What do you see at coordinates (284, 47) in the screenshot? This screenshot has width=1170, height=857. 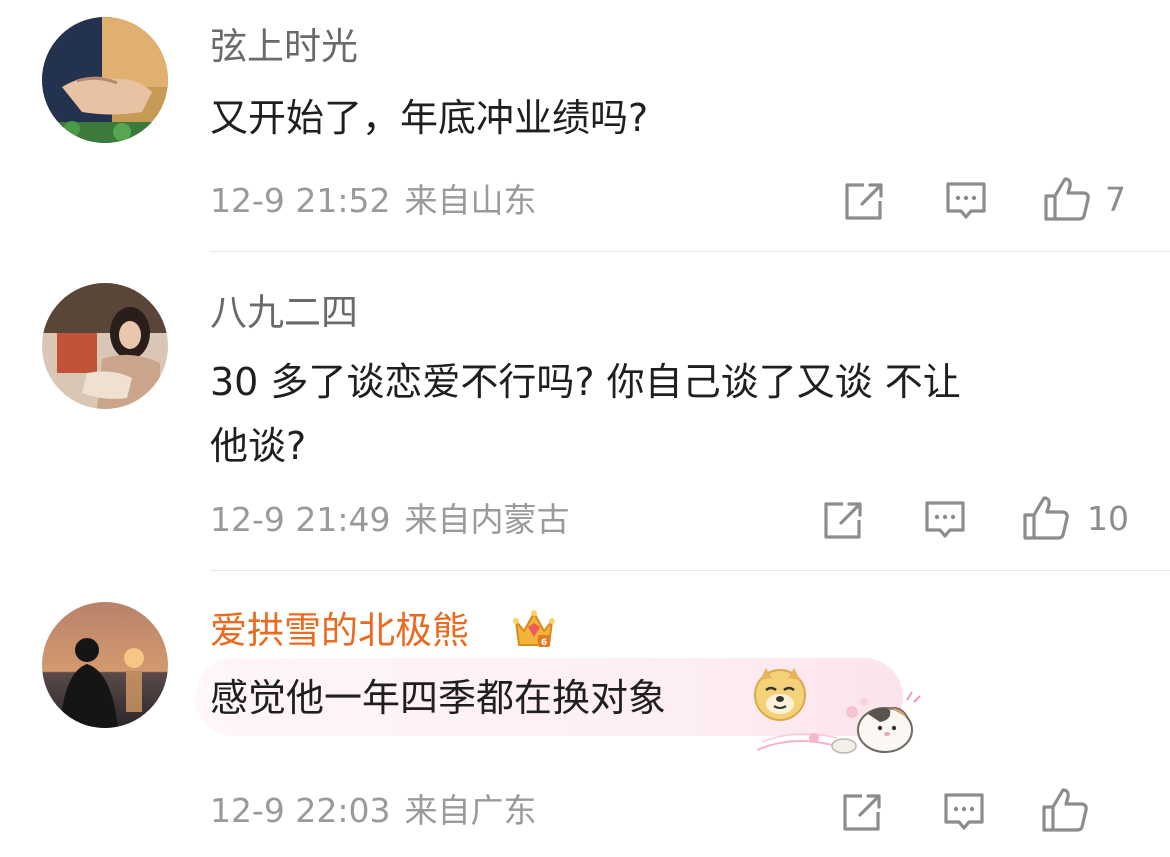 I see `username: 弦上时光` at bounding box center [284, 47].